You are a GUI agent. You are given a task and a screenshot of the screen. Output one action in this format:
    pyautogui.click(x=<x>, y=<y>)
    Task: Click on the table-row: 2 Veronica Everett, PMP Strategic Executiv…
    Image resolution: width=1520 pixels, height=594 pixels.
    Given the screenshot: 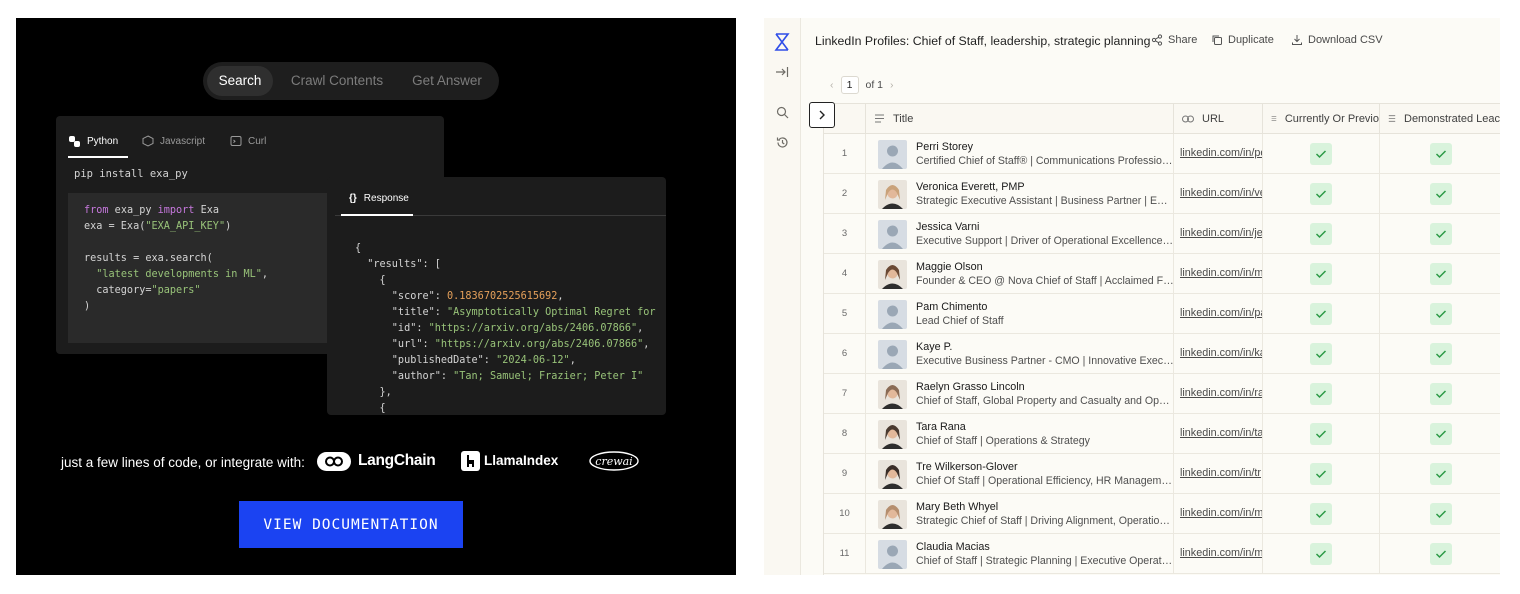 What is the action you would take?
    pyautogui.click(x=1162, y=194)
    